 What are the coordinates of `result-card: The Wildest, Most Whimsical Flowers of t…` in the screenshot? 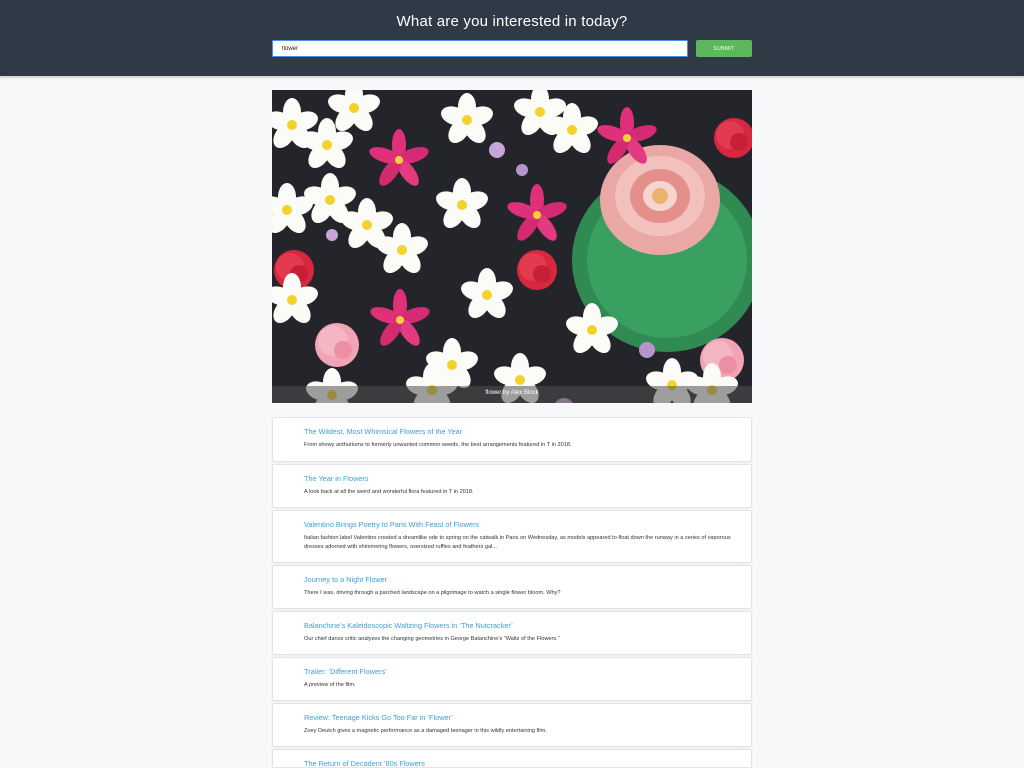 It's located at (512, 439).